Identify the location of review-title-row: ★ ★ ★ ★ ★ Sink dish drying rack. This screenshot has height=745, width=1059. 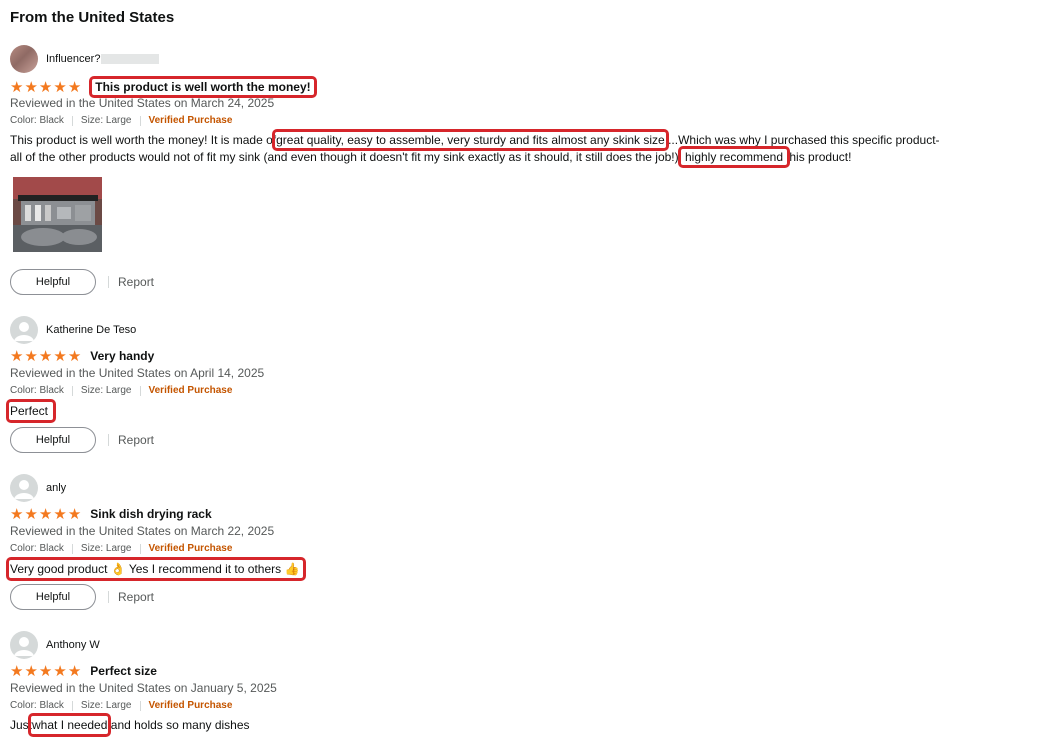
(111, 514).